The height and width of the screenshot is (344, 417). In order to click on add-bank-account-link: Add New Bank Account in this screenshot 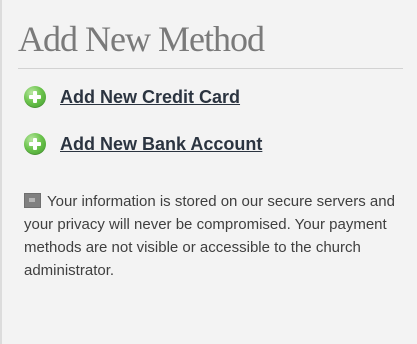, I will do `click(143, 144)`.